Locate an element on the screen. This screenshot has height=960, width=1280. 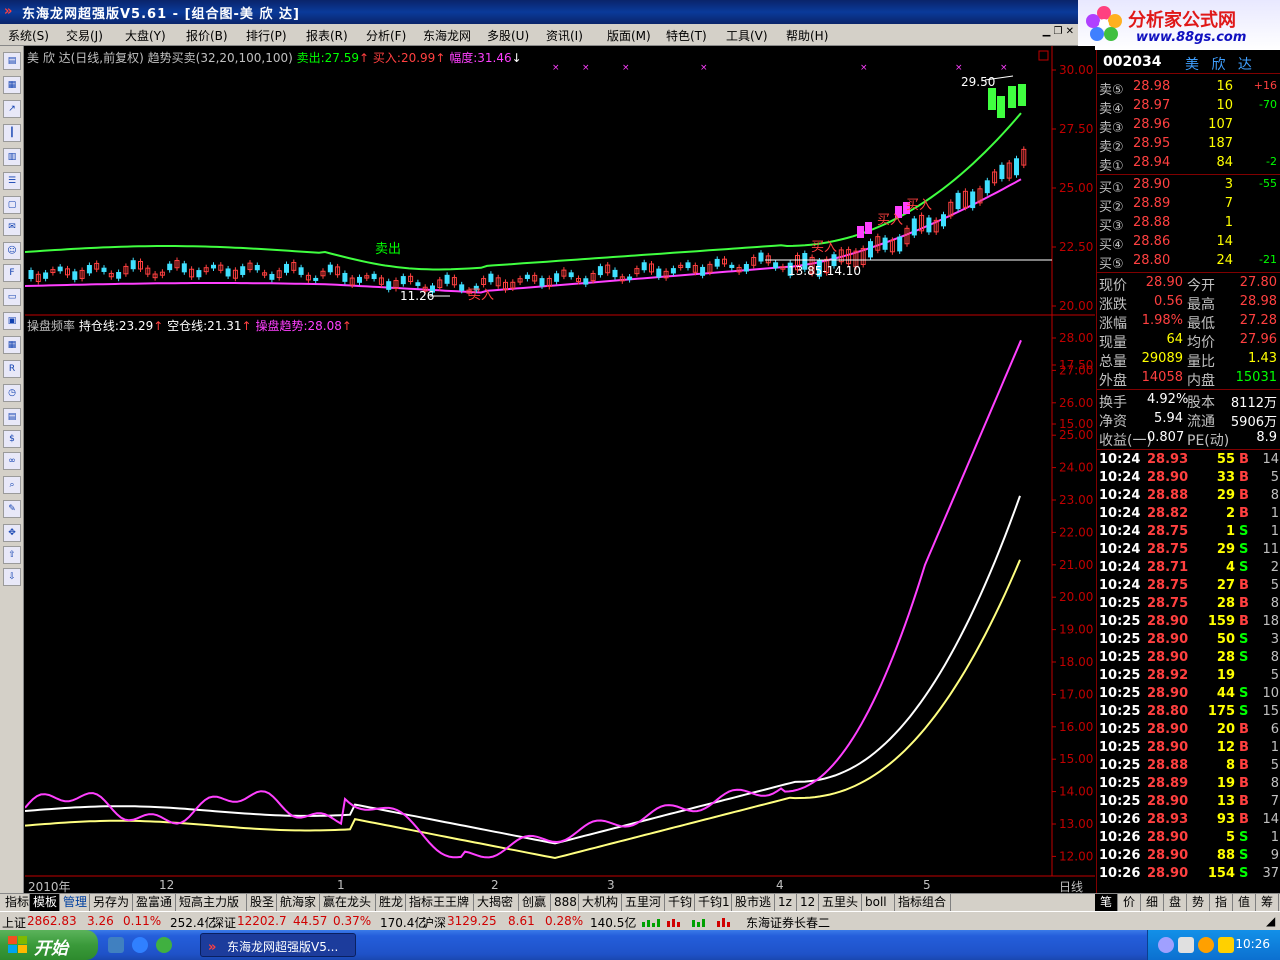
tab-16: 千钧 is located at coordinates (680, 903).